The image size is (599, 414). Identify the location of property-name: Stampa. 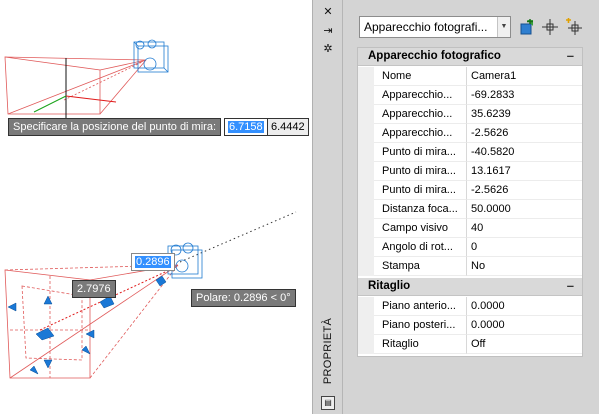
(420, 266).